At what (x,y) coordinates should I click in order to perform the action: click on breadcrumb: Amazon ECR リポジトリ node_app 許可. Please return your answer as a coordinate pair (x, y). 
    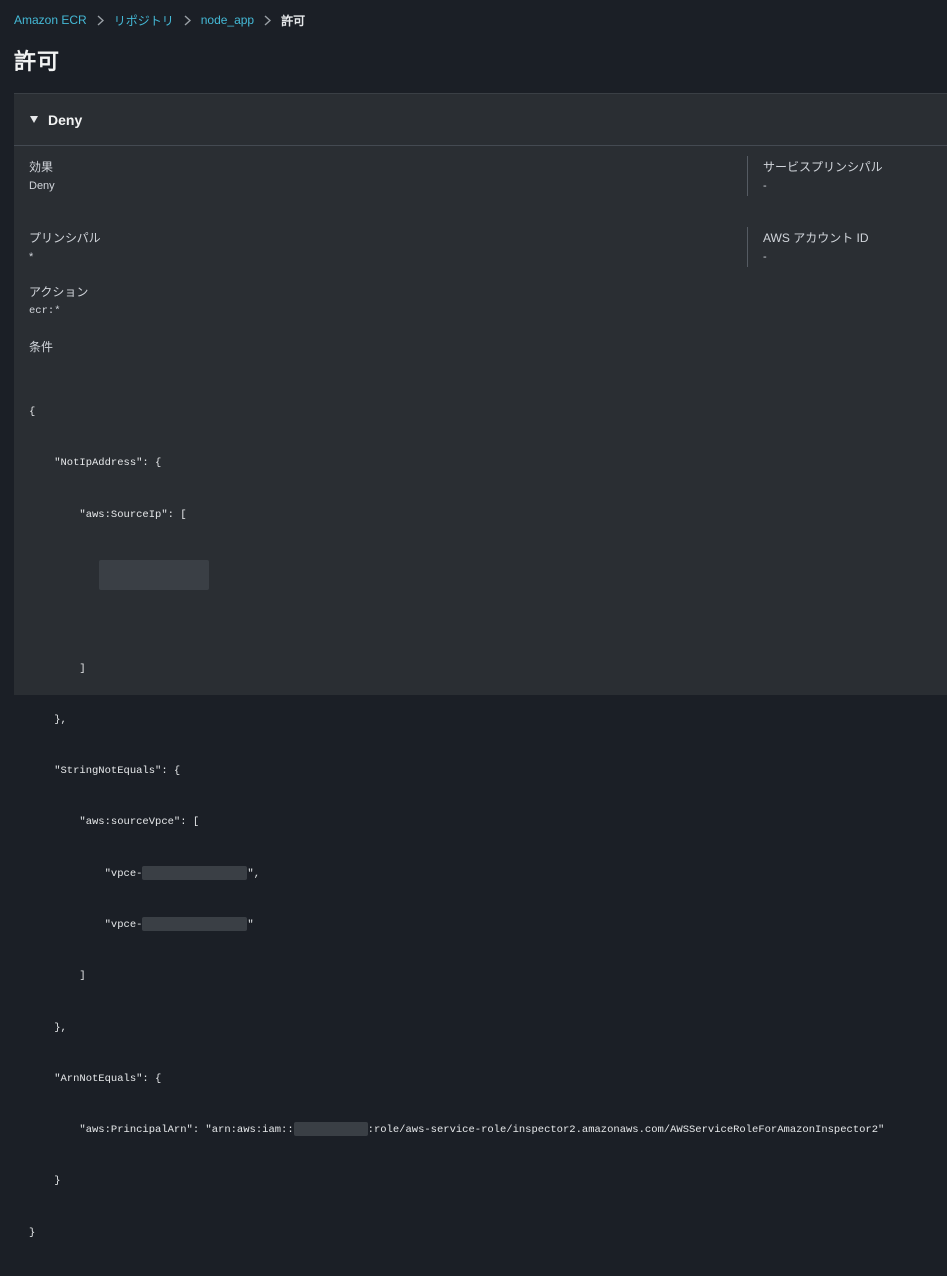
    Looking at the image, I should click on (159, 20).